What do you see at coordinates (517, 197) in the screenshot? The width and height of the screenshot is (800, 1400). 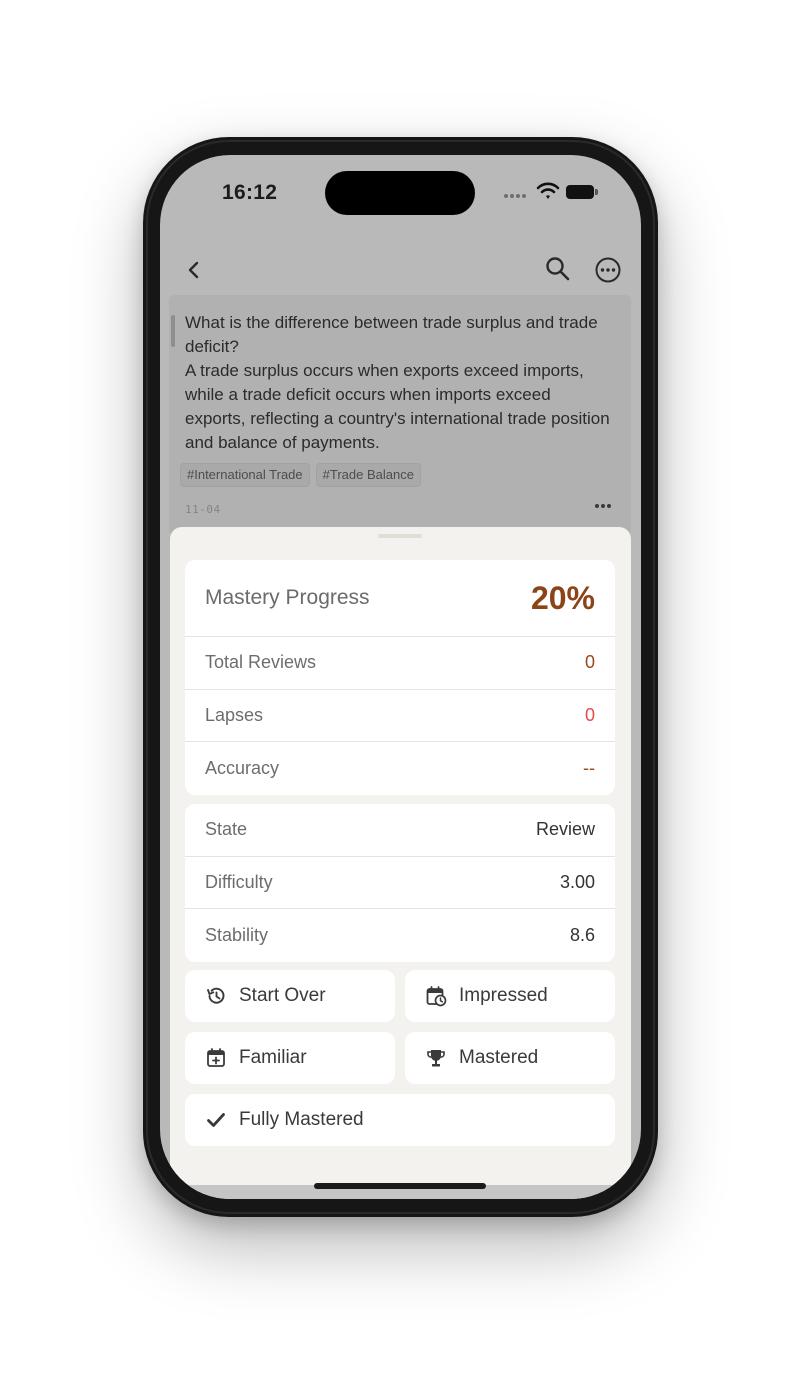 I see `signal-icon` at bounding box center [517, 197].